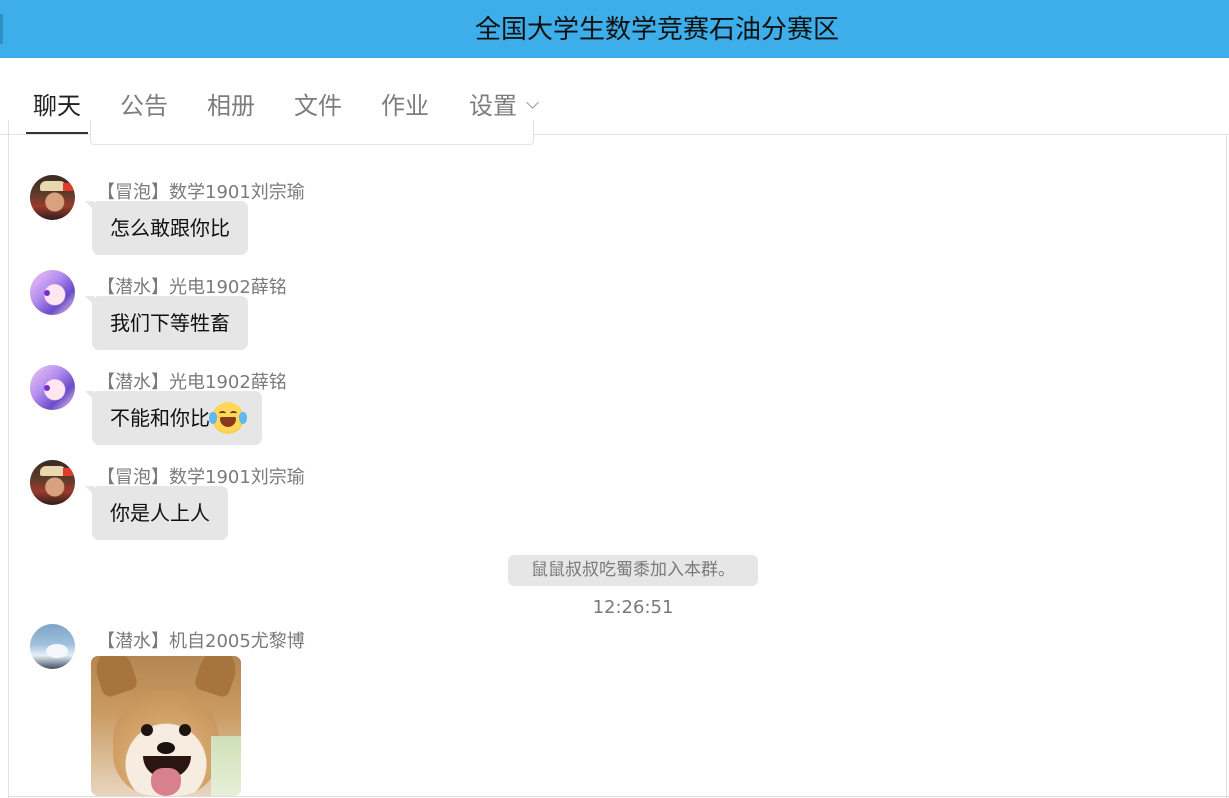 The width and height of the screenshot is (1229, 798). I want to click on sticker-nose, so click(166, 748).